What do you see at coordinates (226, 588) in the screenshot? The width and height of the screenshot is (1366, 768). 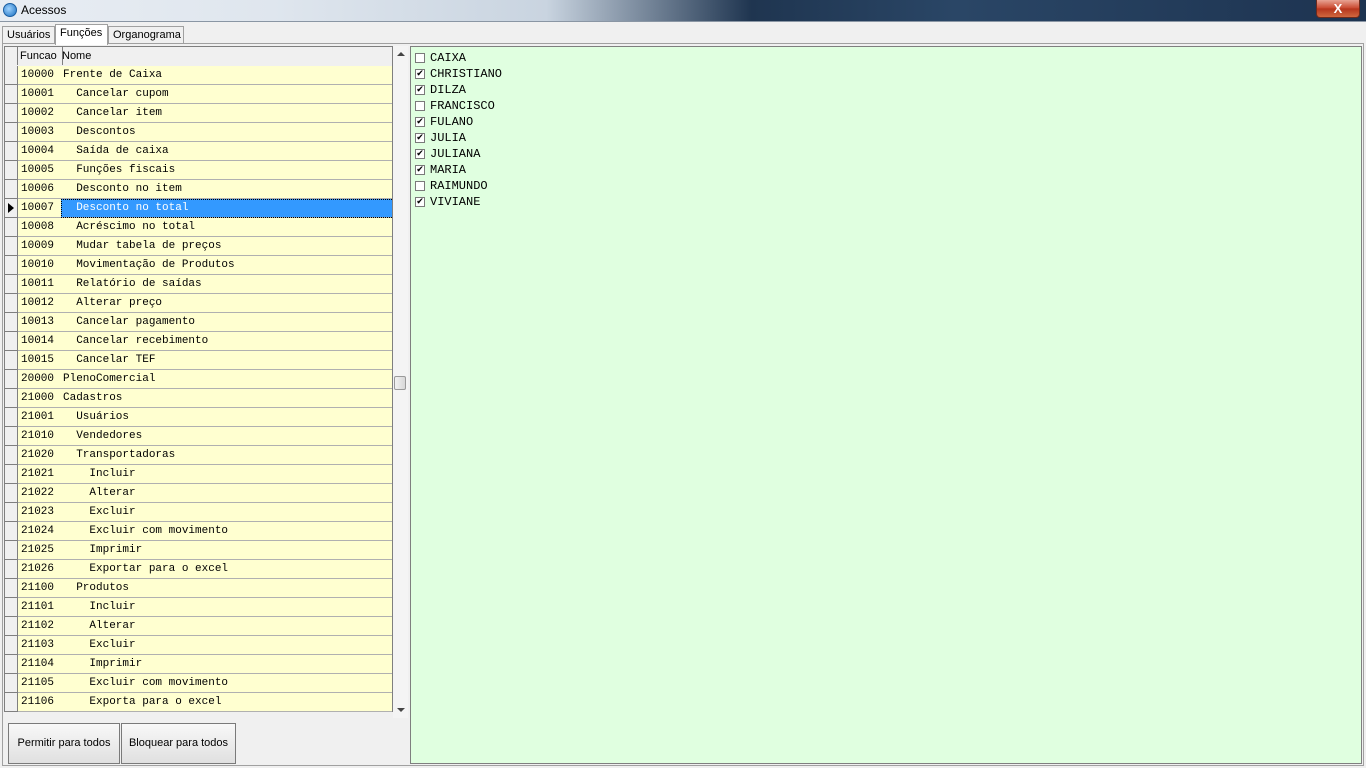 I see `cell-nome: Produtos` at bounding box center [226, 588].